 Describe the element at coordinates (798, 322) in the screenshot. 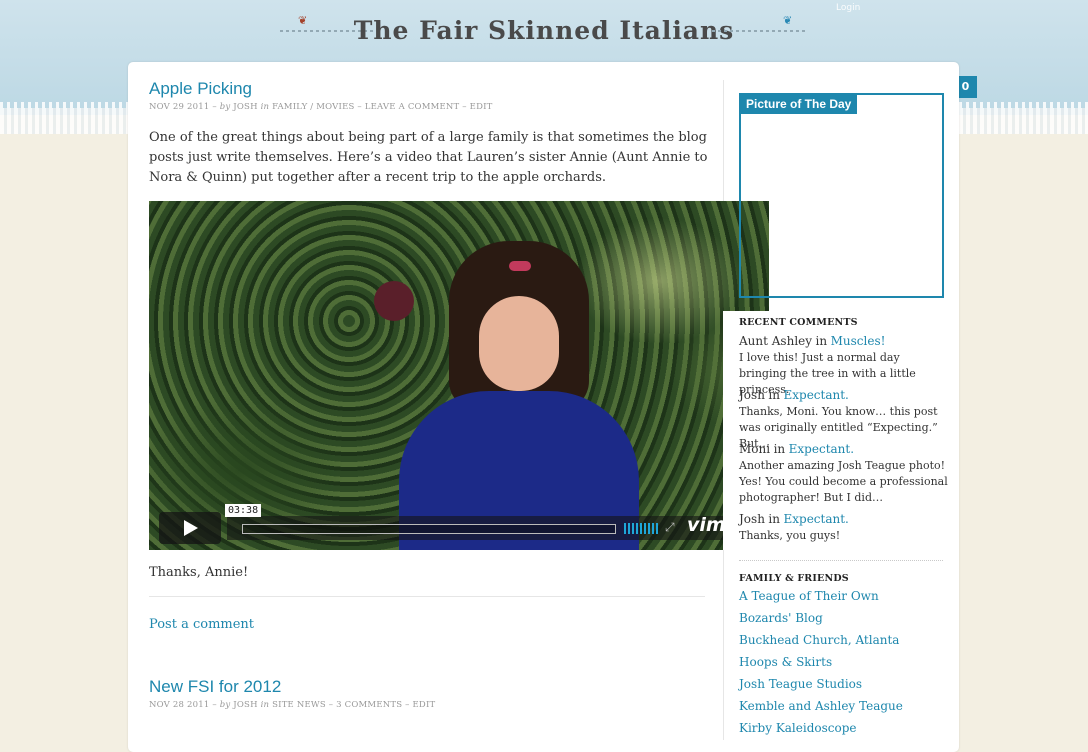

I see `recent-comments-heading: RECENT COMMENTS` at that location.